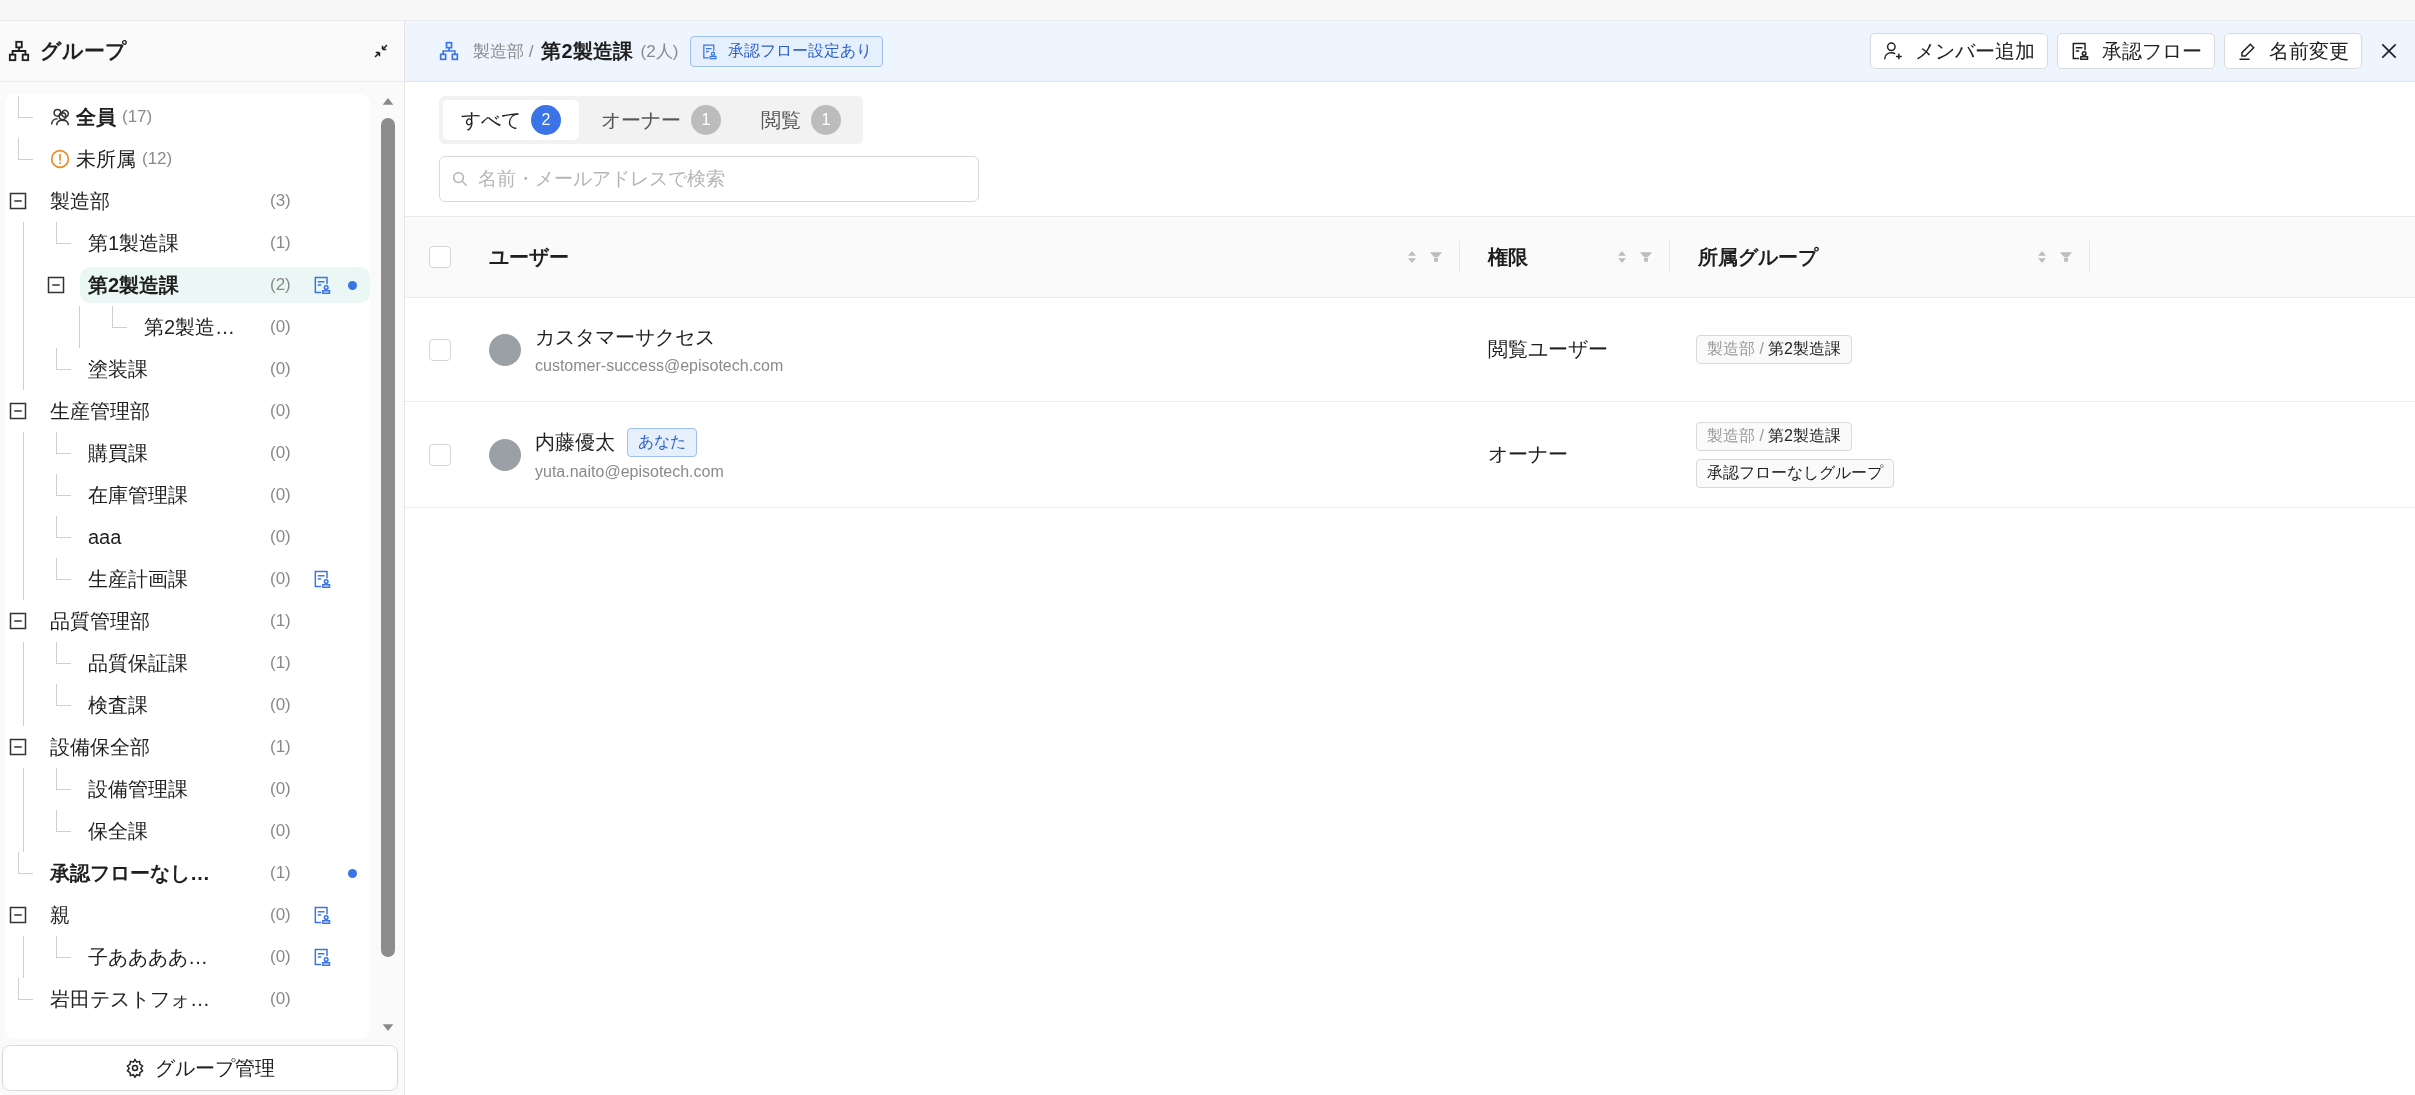 The image size is (2415, 1095). I want to click on warning-icon, so click(60, 159).